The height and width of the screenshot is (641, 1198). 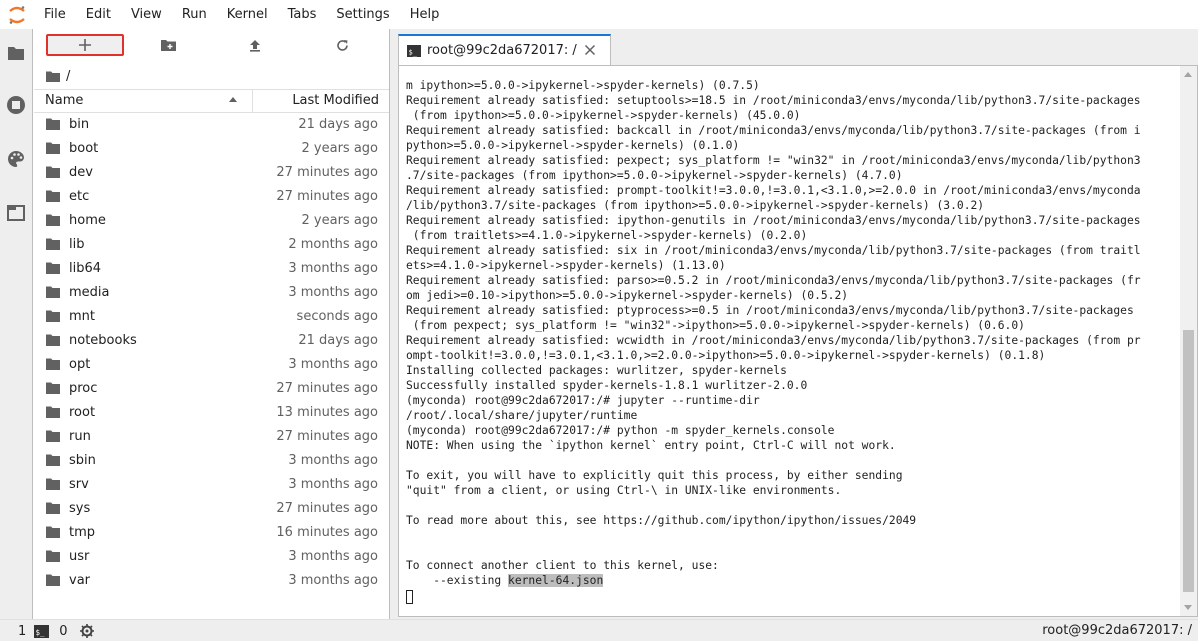 What do you see at coordinates (211, 581) in the screenshot?
I see `file-row: var 3 months ago` at bounding box center [211, 581].